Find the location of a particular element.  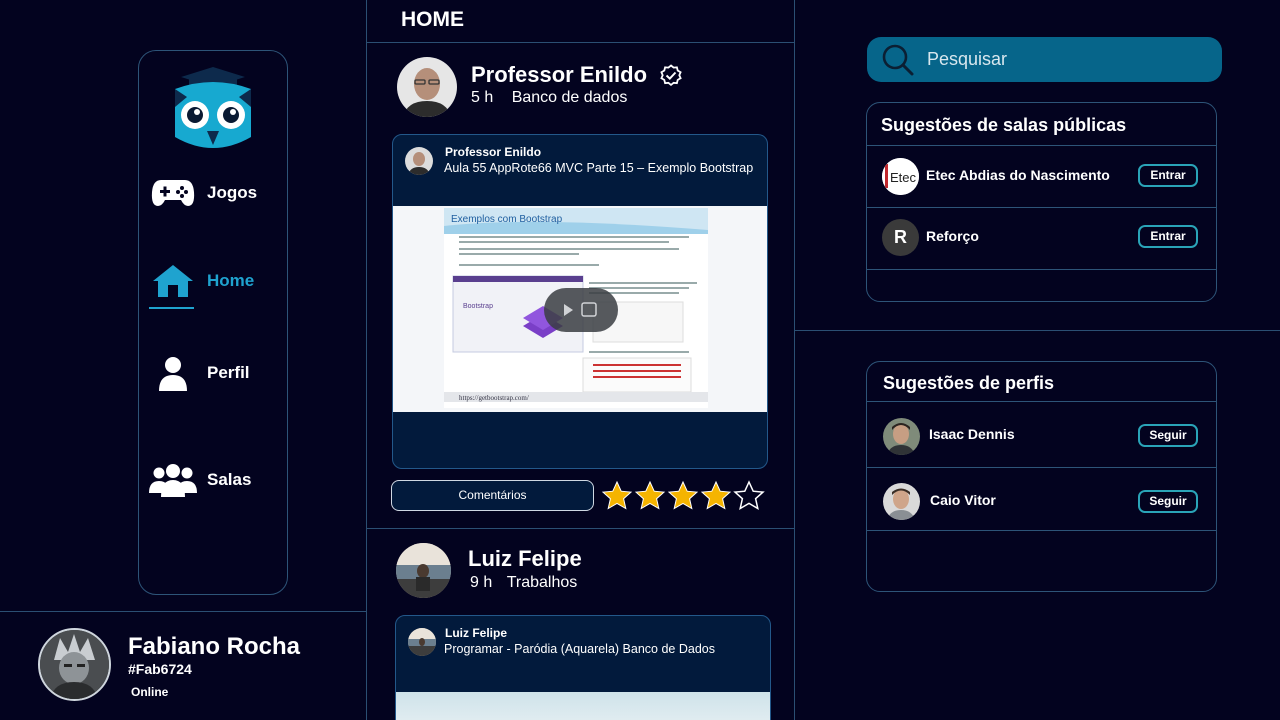

post-divider is located at coordinates (580, 528).